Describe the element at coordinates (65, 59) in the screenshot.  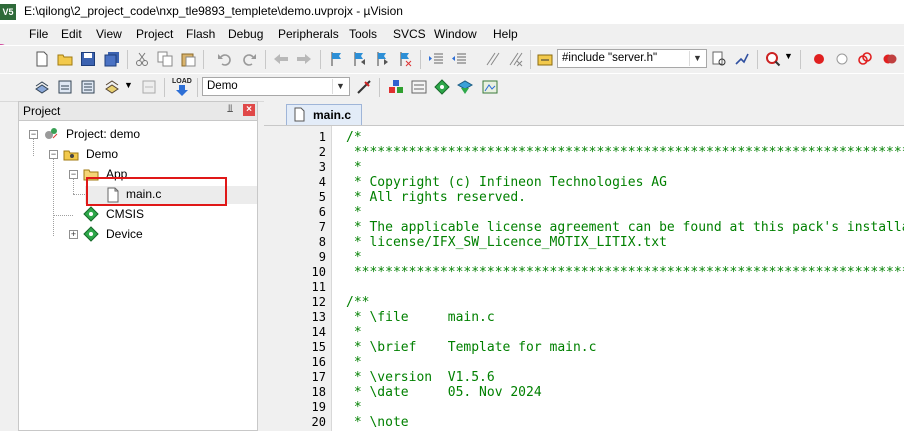
I see `open-folder-icon` at that location.